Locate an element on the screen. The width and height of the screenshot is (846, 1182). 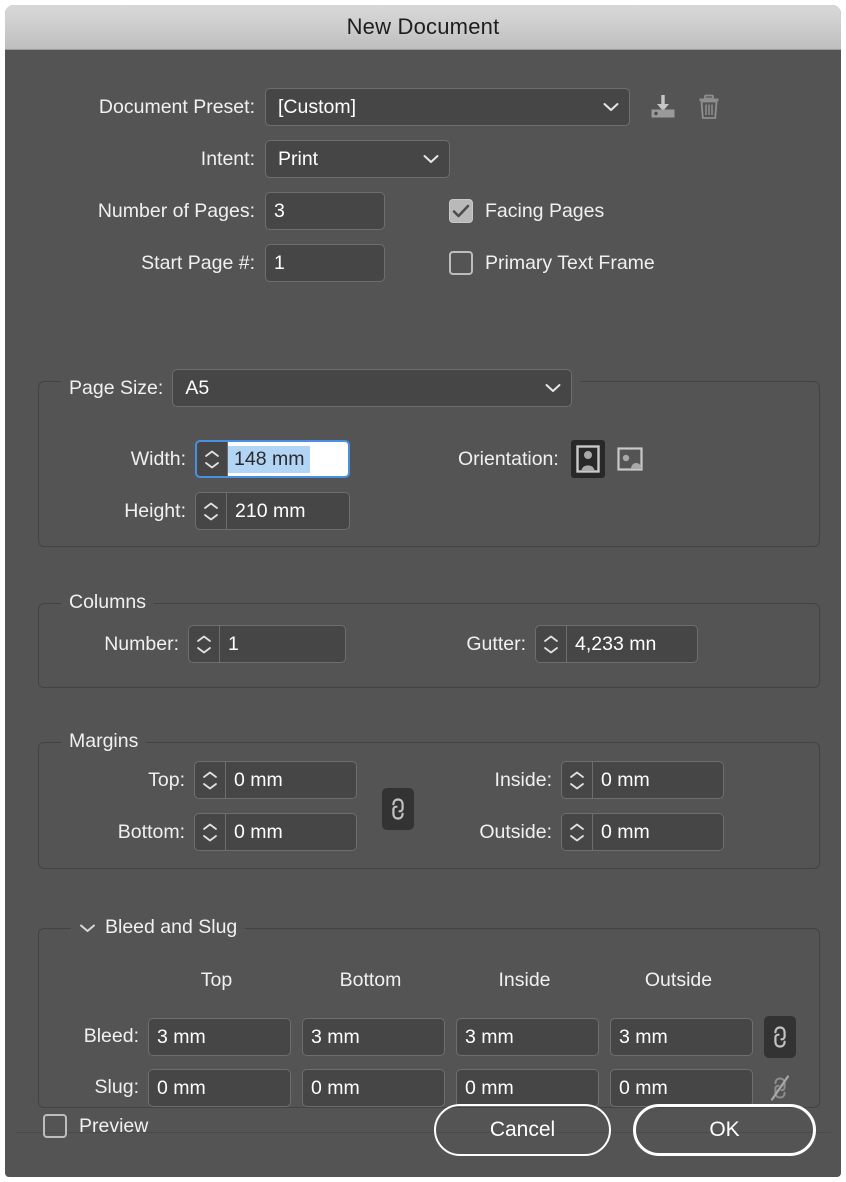
dialog-titlebar: New Document is located at coordinates (423, 27).